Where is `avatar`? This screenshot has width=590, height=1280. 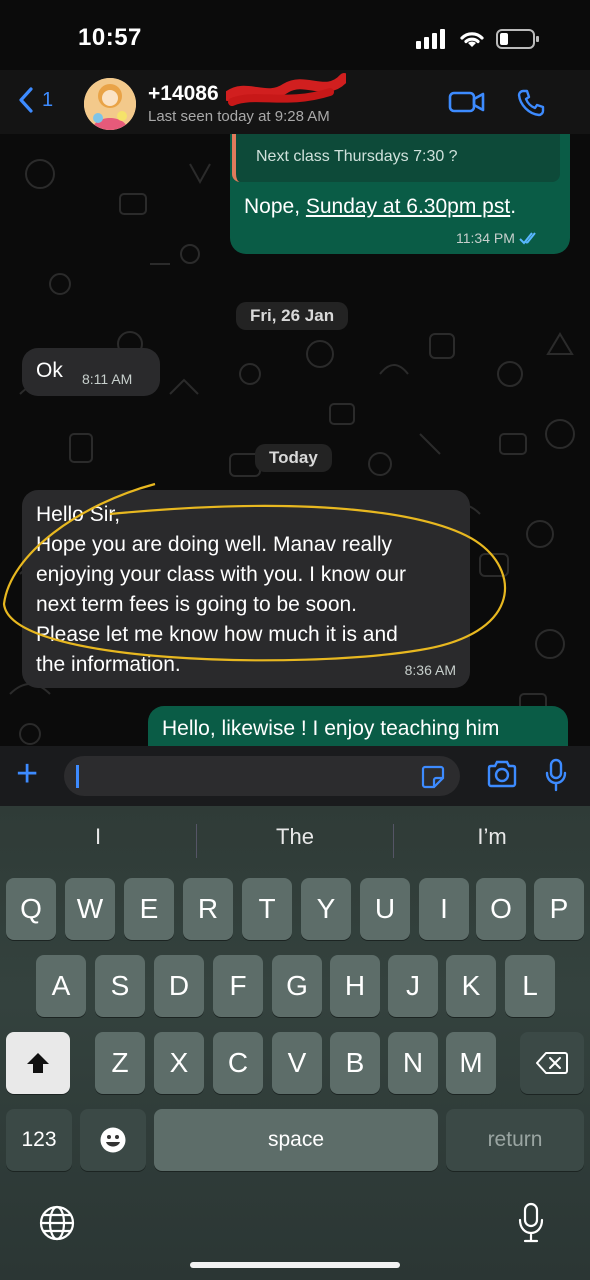 avatar is located at coordinates (110, 104).